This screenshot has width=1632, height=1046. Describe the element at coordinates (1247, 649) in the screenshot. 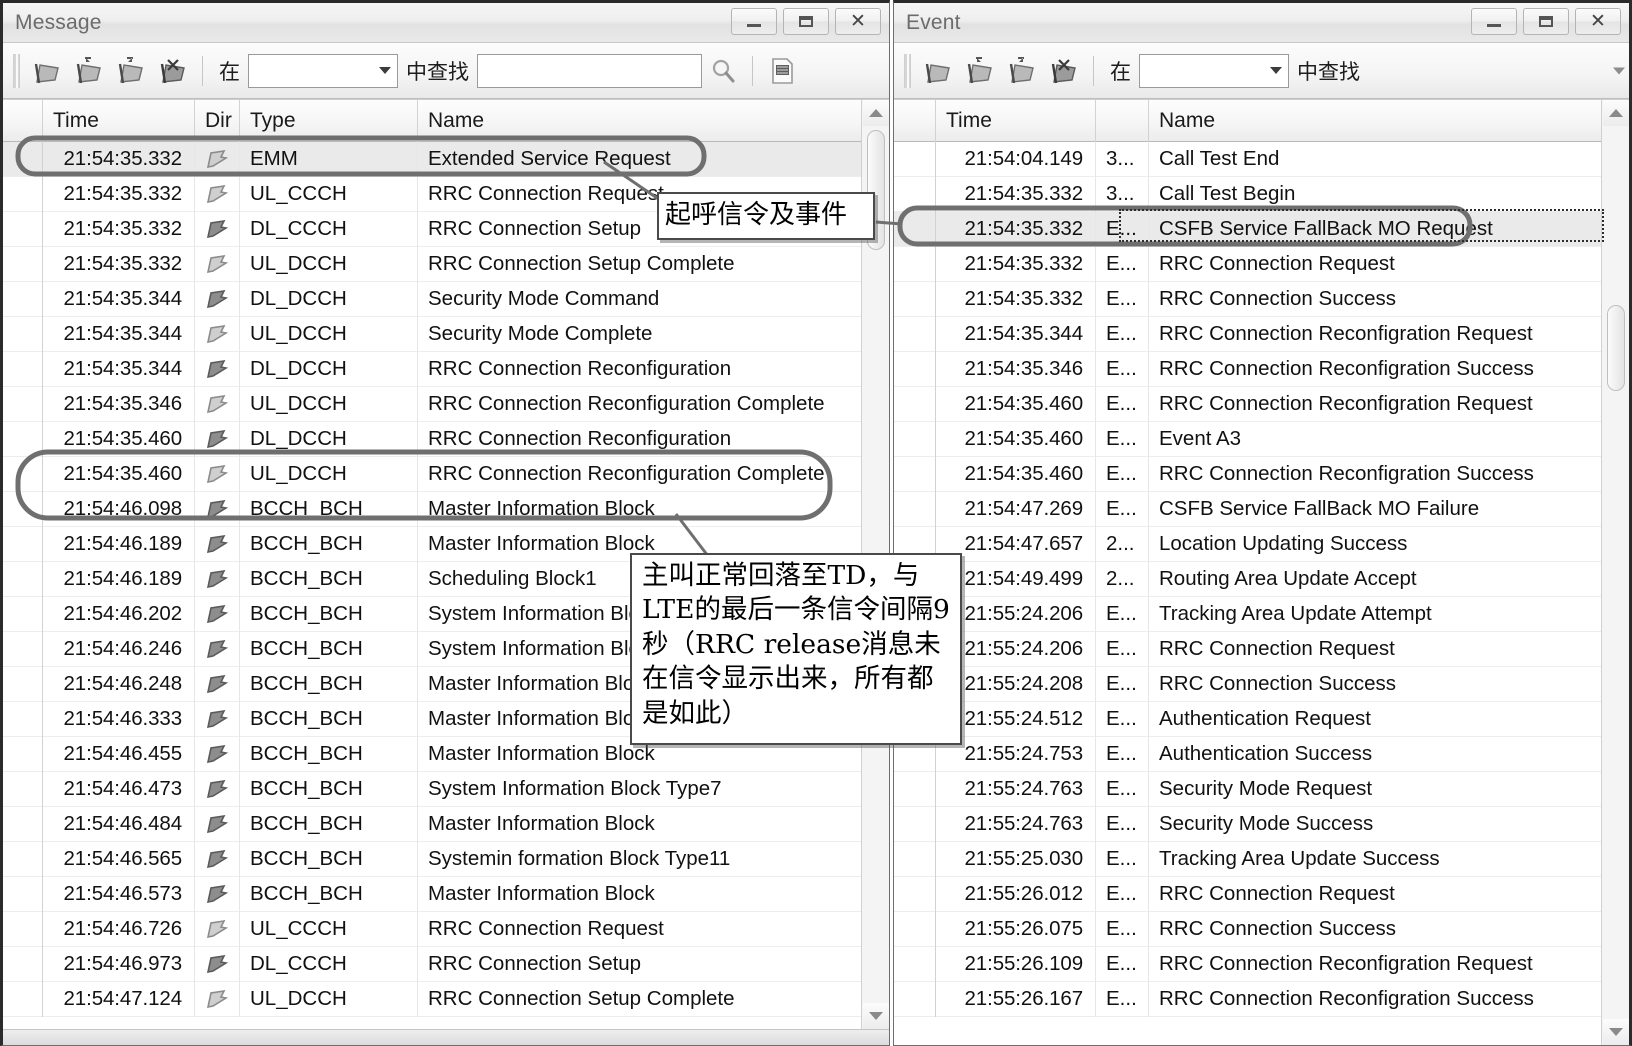

I see `event-table-row: 21:55:24.206 E... RRC Connection Request` at that location.